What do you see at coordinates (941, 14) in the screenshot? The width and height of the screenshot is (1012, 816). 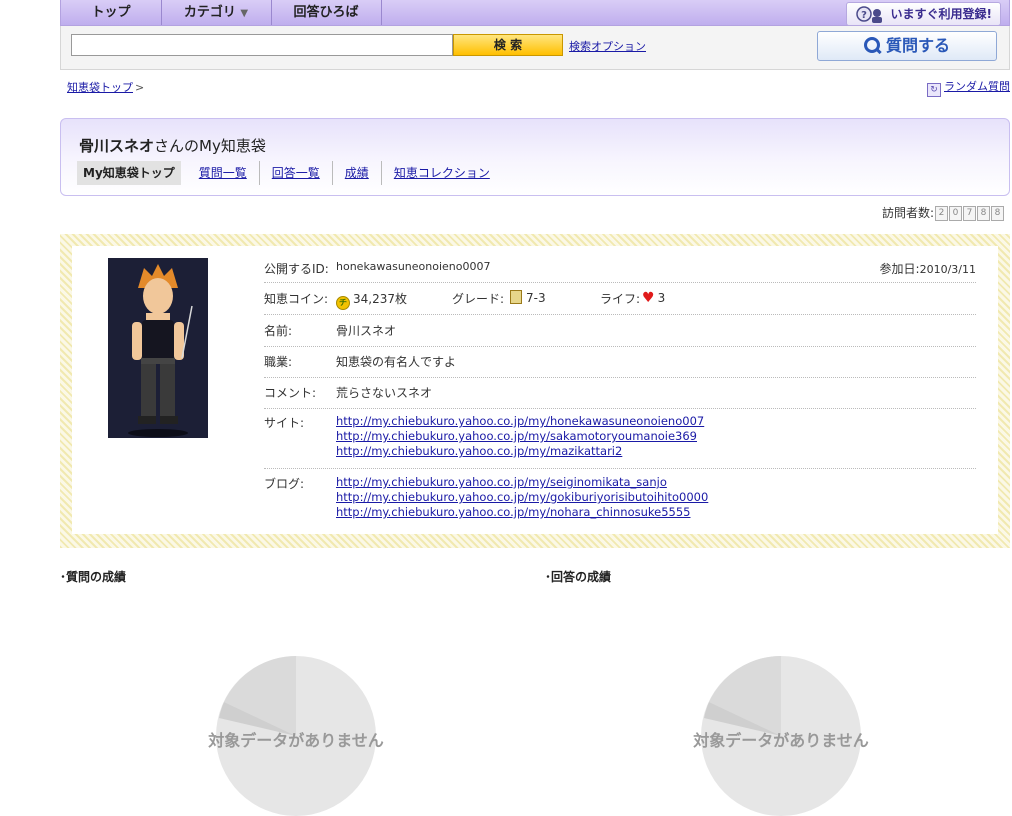 I see `register-label: いますぐ利用登録!` at bounding box center [941, 14].